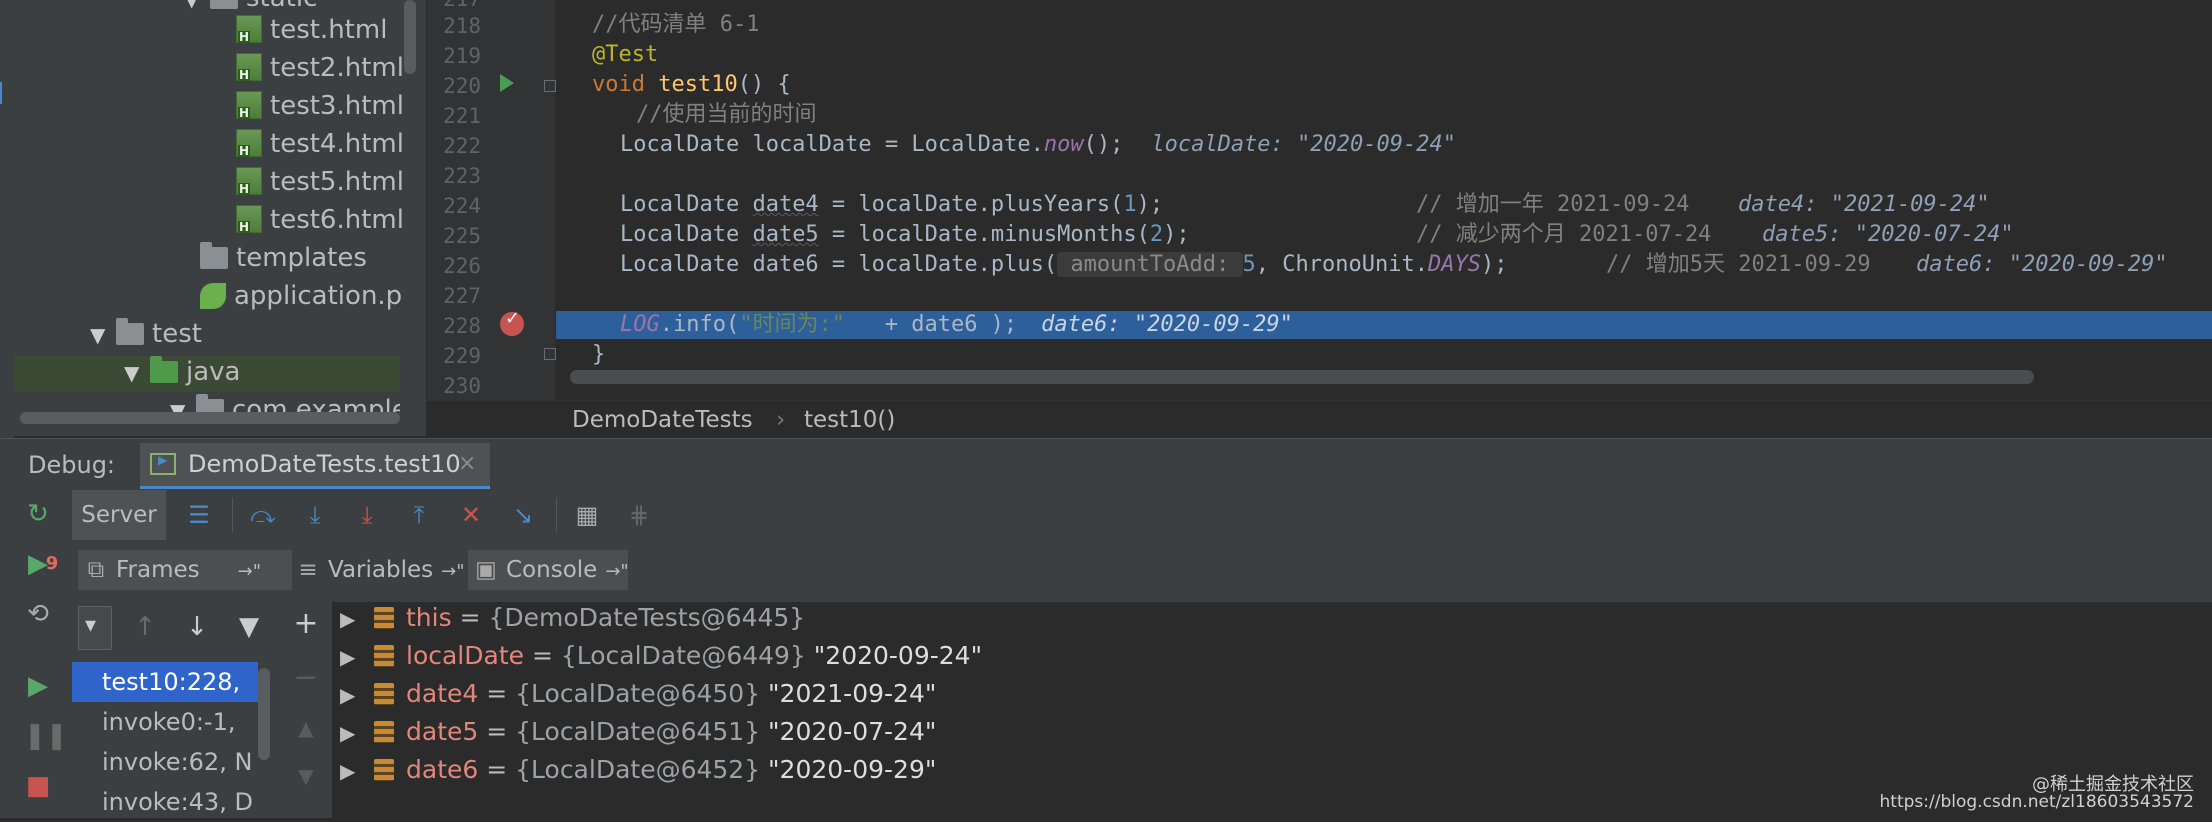 Image resolution: width=2212 pixels, height=822 pixels. What do you see at coordinates (38, 786) in the screenshot?
I see `stop-icon: ■` at bounding box center [38, 786].